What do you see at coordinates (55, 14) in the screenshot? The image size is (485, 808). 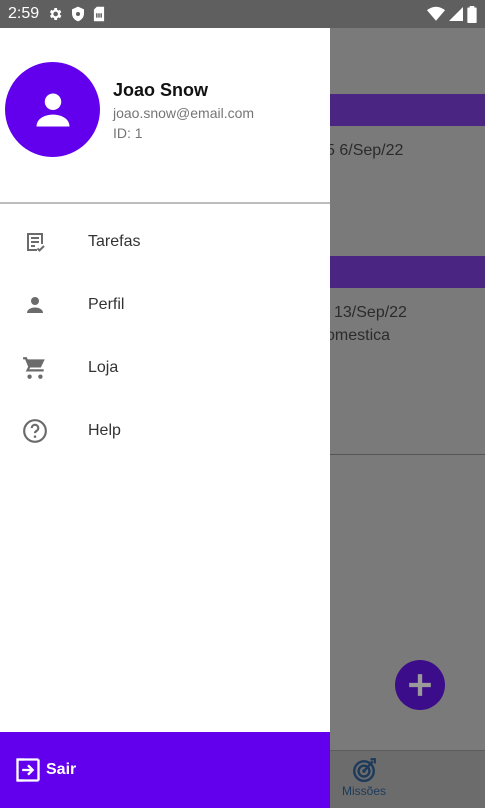 I see `settings-icon` at bounding box center [55, 14].